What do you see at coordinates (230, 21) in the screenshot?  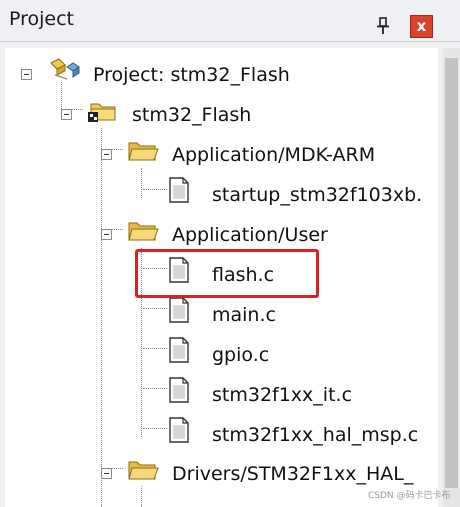 I see `panel-header: Project x` at bounding box center [230, 21].